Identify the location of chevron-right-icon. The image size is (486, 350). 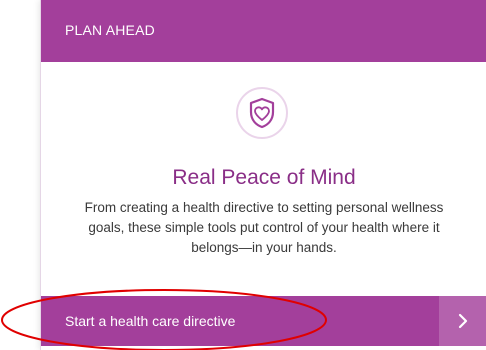
(462, 321).